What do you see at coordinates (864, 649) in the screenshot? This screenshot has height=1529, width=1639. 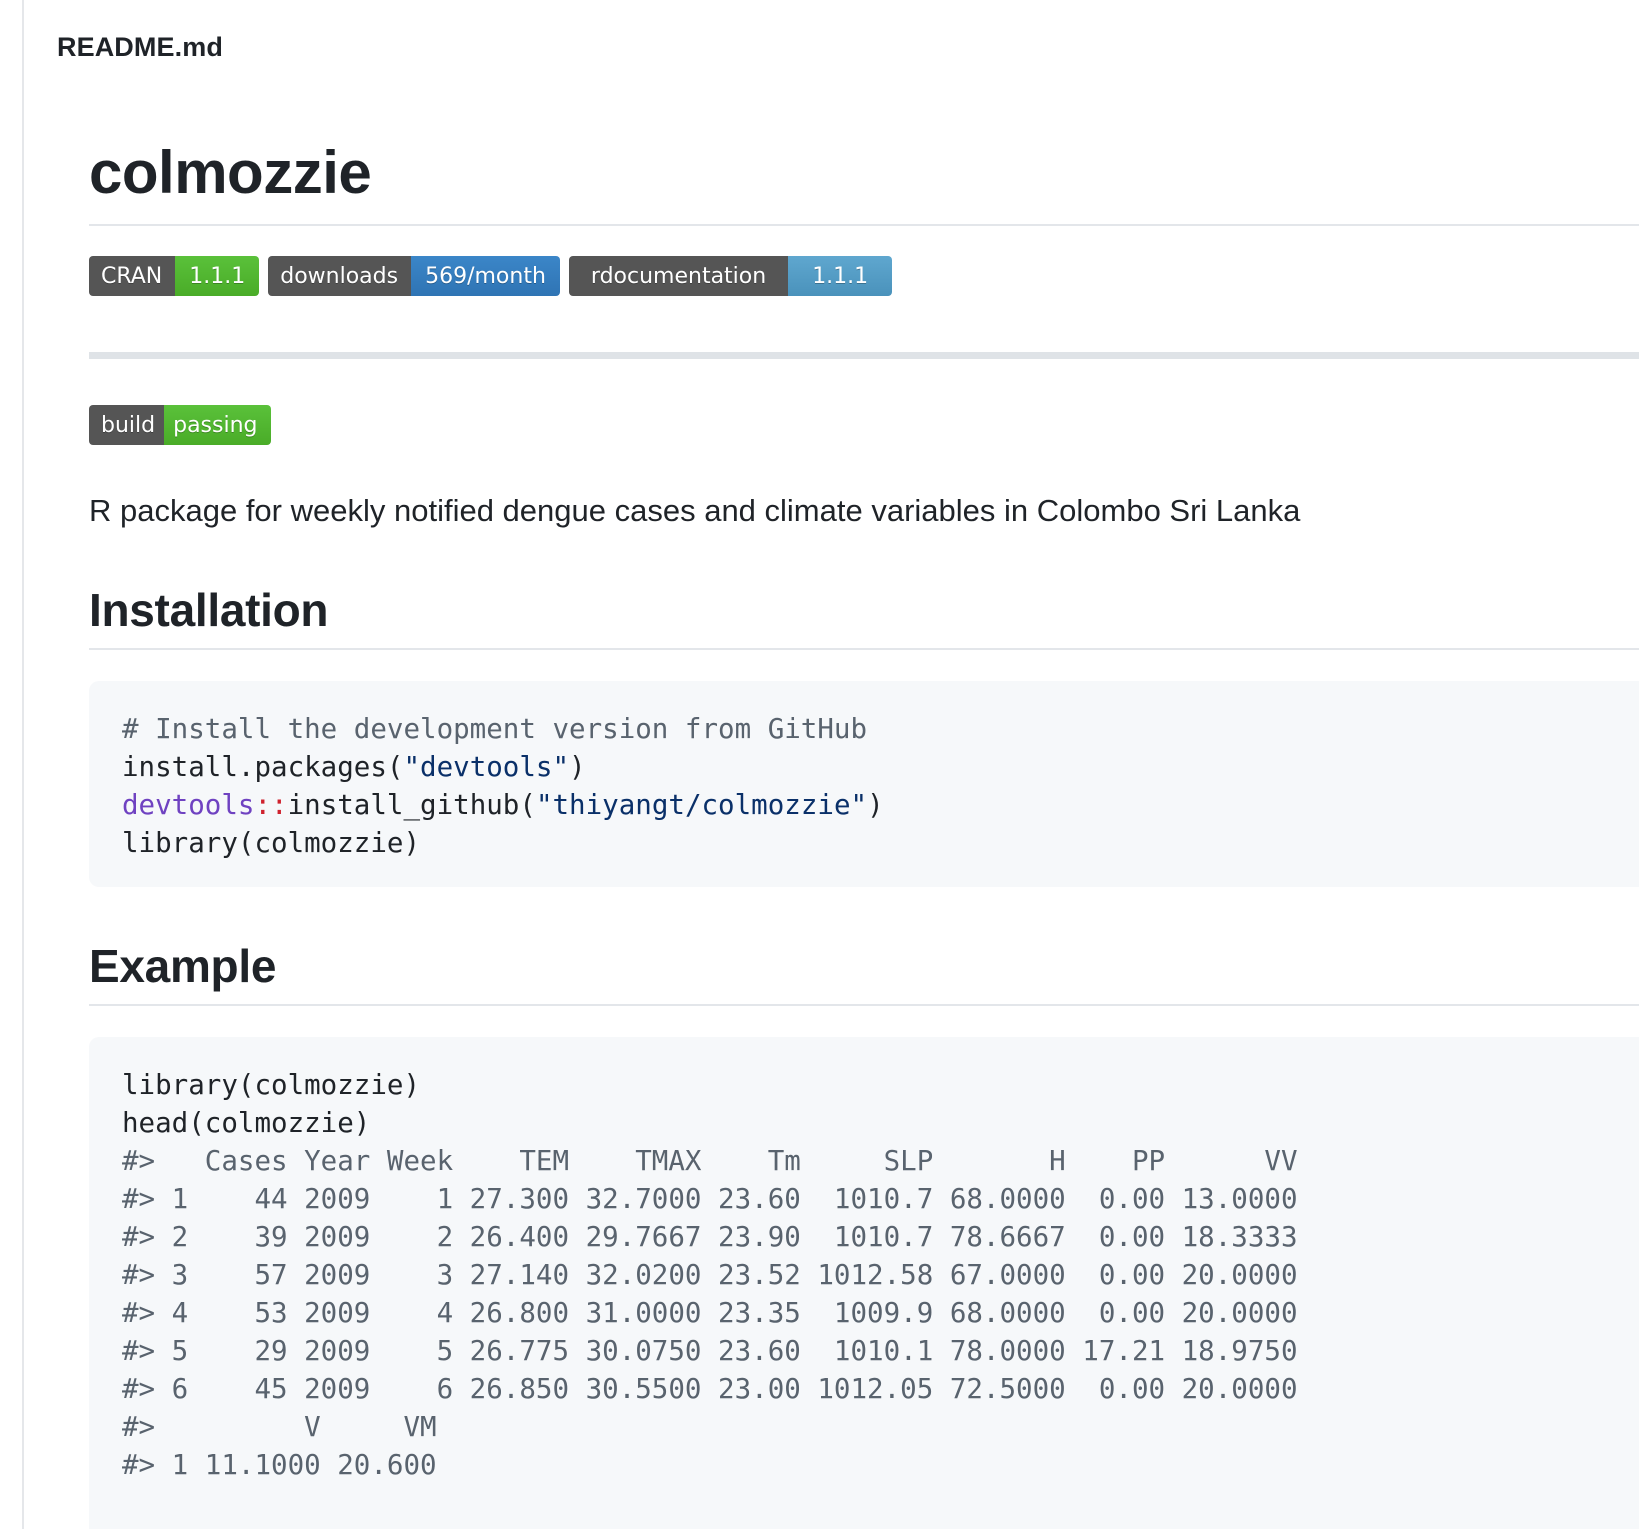 I see `installation-divider` at bounding box center [864, 649].